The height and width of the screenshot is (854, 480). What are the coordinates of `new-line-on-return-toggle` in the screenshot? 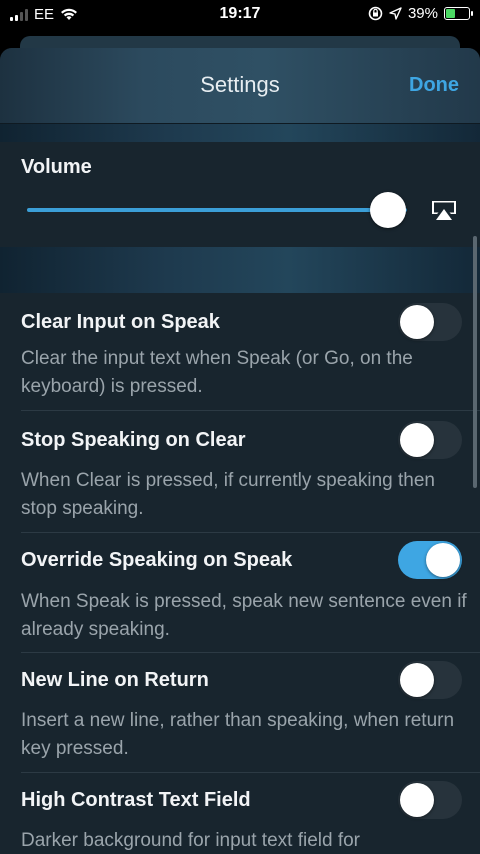 It's located at (430, 680).